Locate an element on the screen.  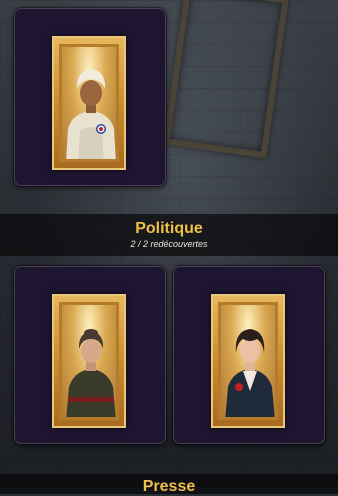
section-progress: 2 / 2 redécouvertes is located at coordinates (169, 244).